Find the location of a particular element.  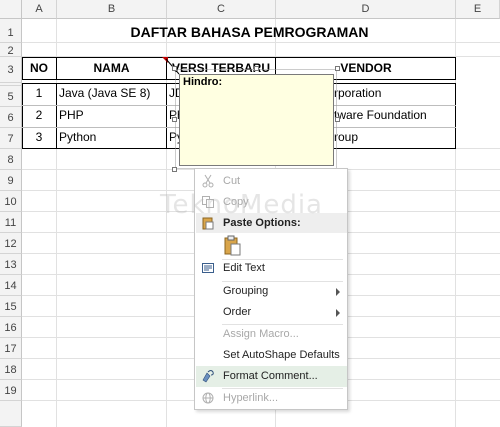

row-header-13: 13 is located at coordinates (11, 264).